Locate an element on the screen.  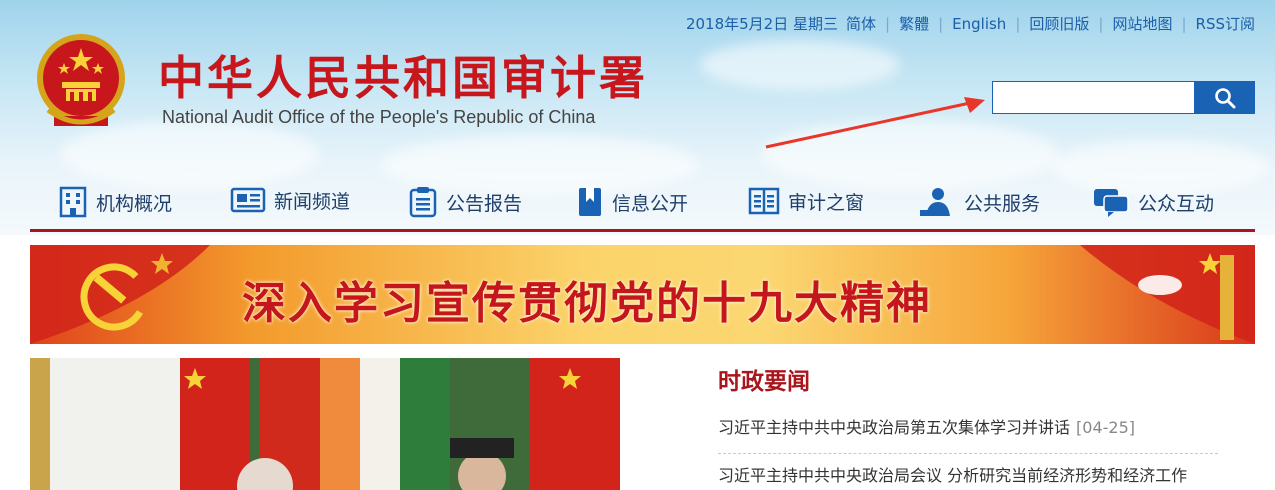
open-book-icon is located at coordinates (764, 201).